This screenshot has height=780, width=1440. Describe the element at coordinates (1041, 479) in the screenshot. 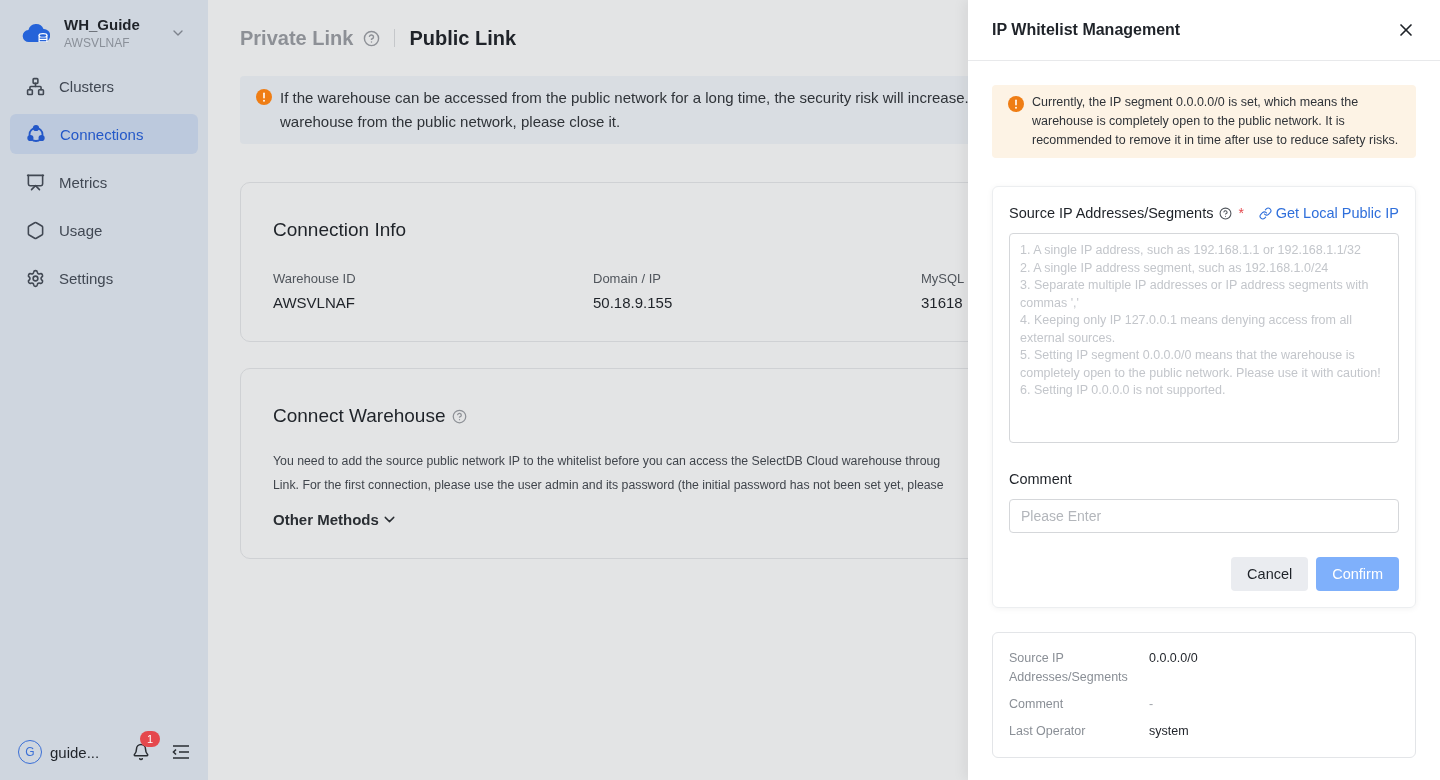

I see `field-label: Comment` at that location.